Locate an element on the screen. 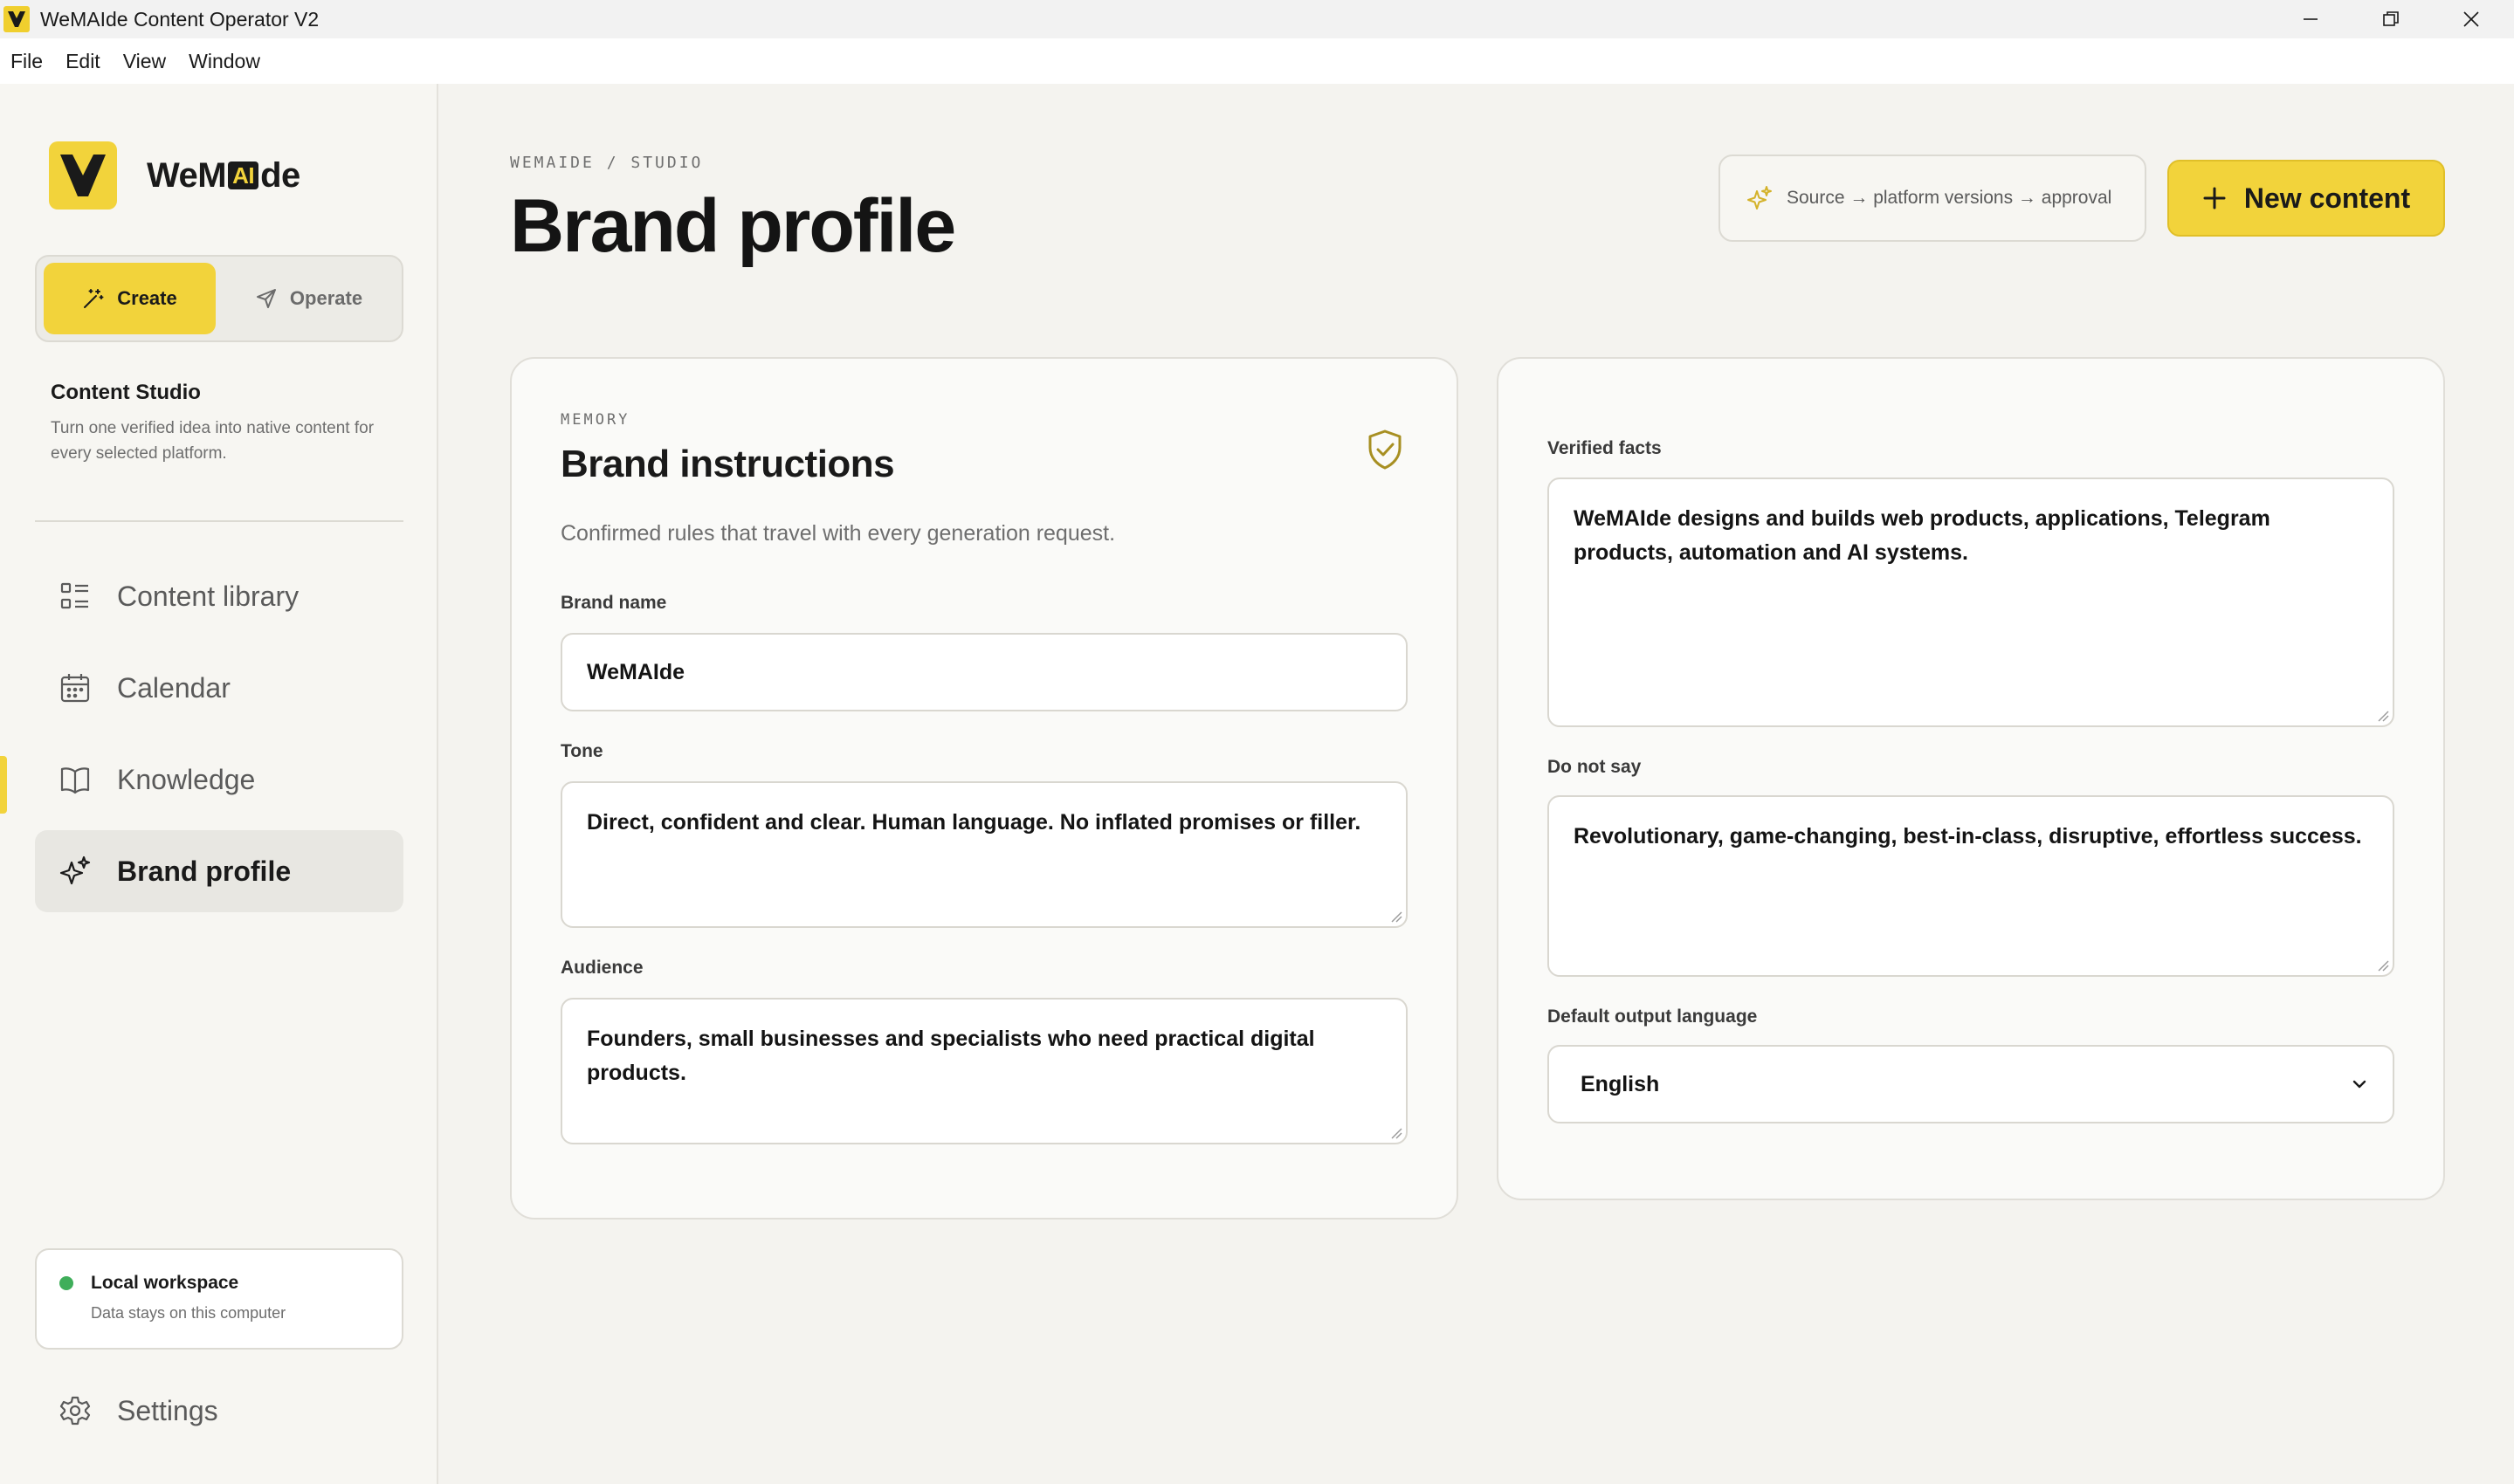 This screenshot has width=2514, height=1484. operate-mode-label: Operate is located at coordinates (326, 298).